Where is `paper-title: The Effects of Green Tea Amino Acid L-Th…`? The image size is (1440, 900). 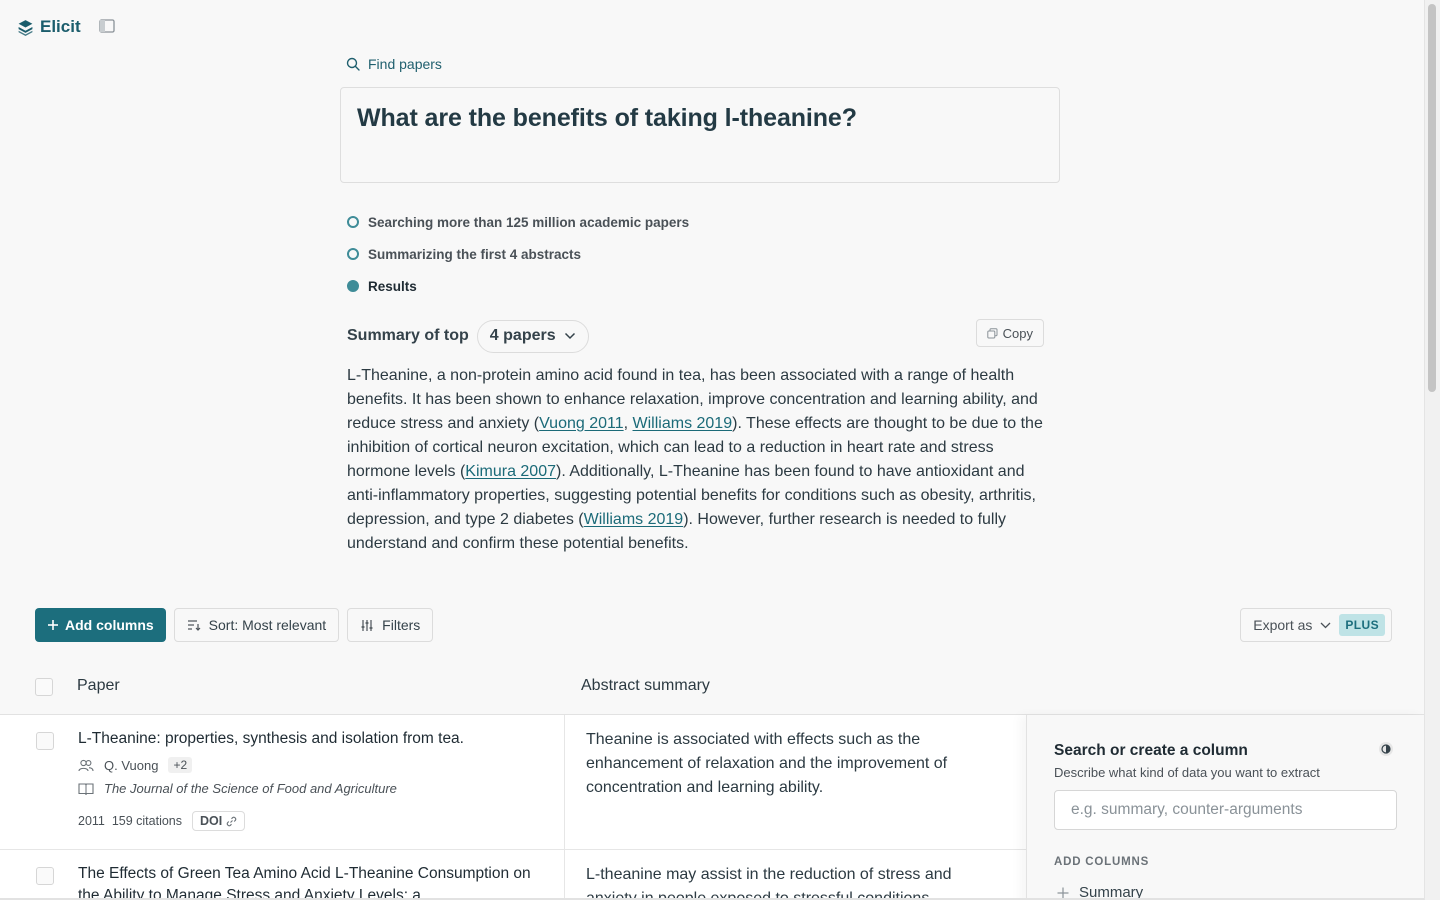
paper-title: The Effects of Green Tea Amino Acid L-Th… is located at coordinates (313, 881).